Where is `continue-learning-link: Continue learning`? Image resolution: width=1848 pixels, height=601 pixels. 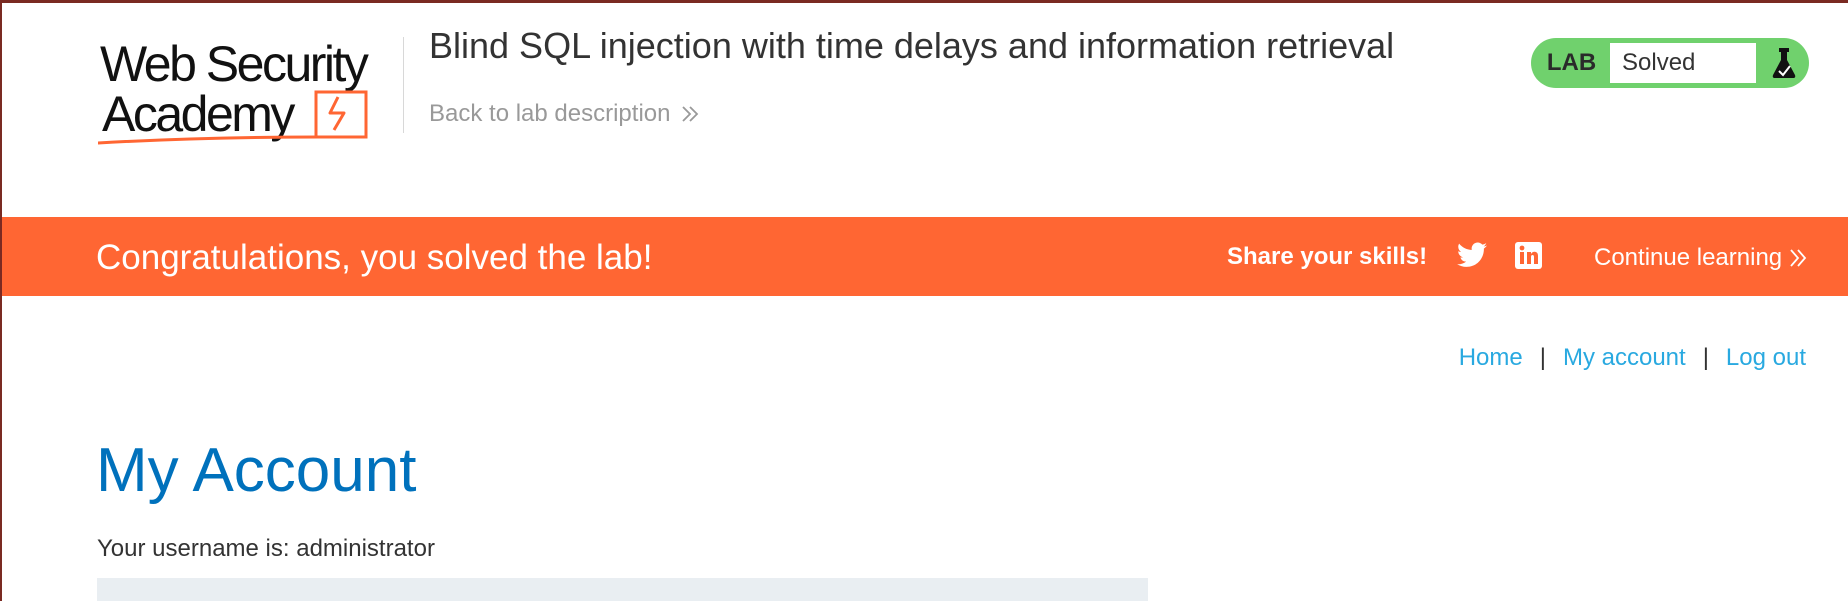 continue-learning-link: Continue learning is located at coordinates (1701, 258).